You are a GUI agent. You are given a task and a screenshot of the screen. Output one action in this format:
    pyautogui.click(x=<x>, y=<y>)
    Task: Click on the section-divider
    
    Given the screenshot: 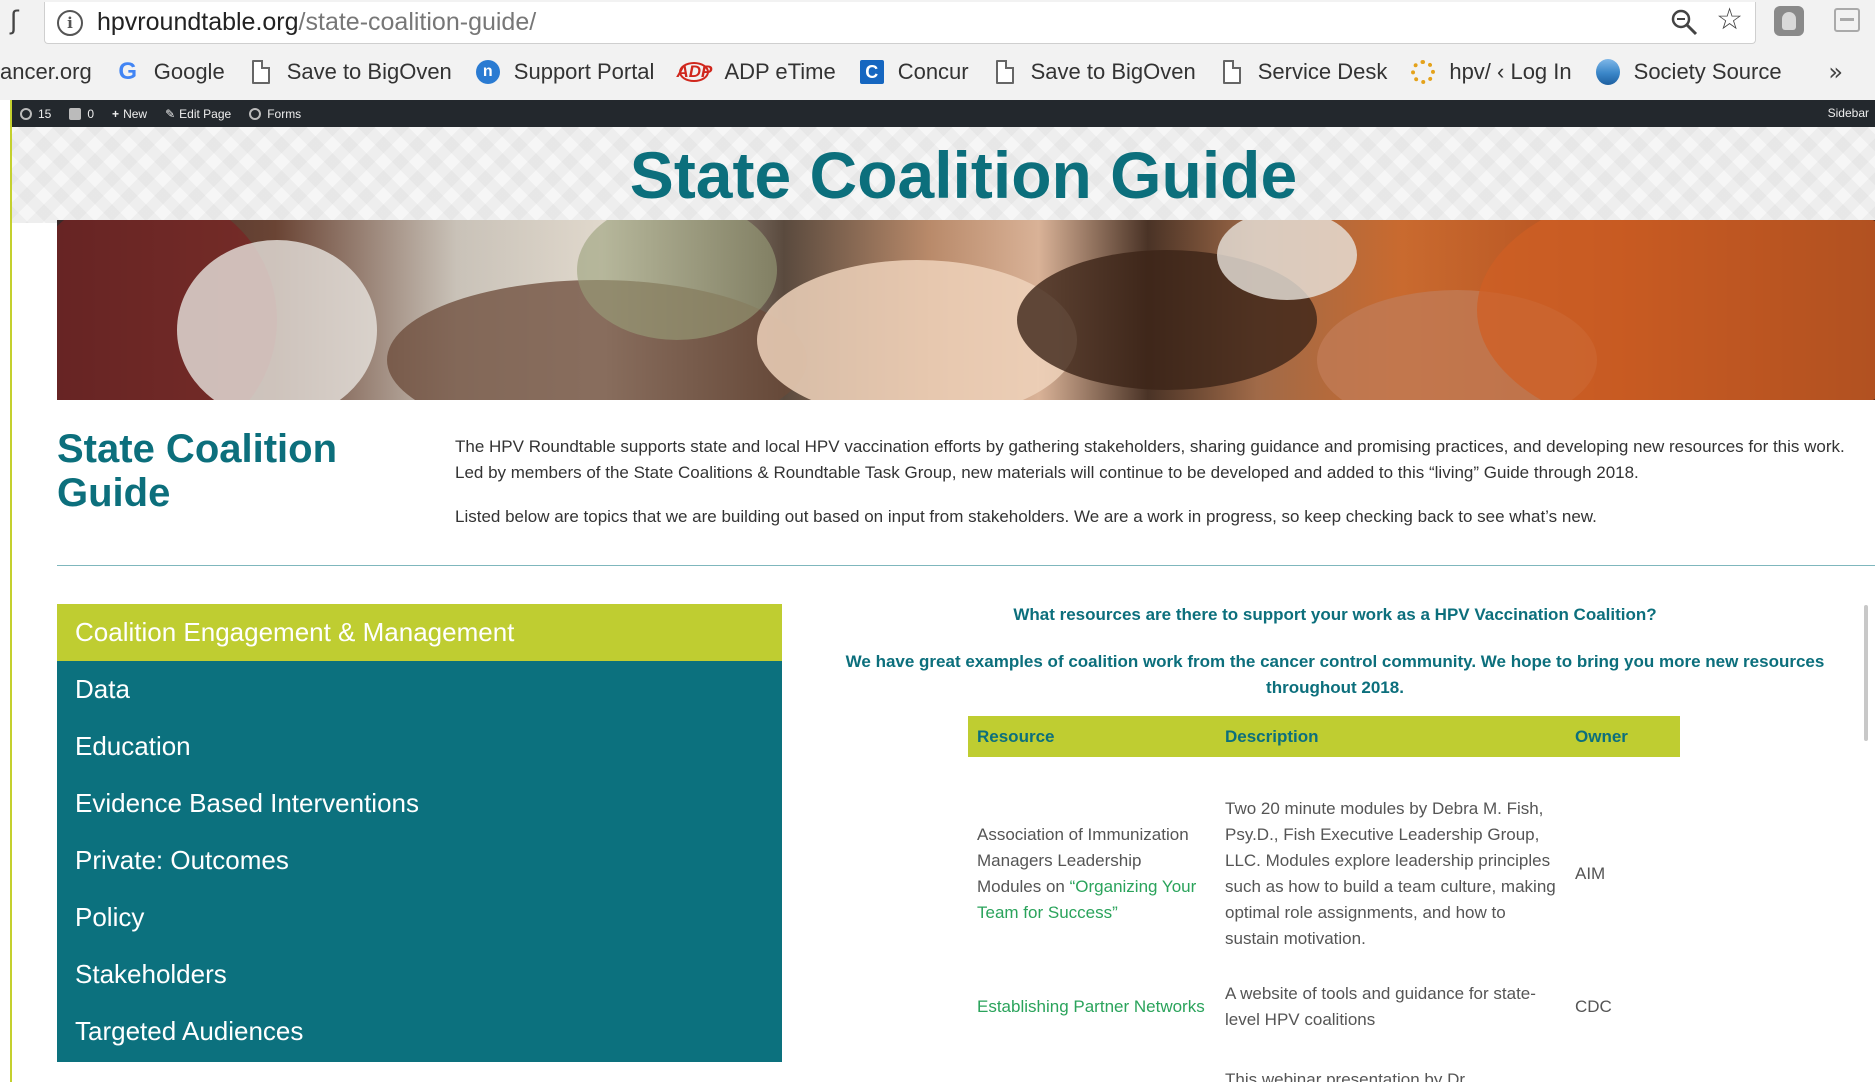 What is the action you would take?
    pyautogui.click(x=966, y=565)
    